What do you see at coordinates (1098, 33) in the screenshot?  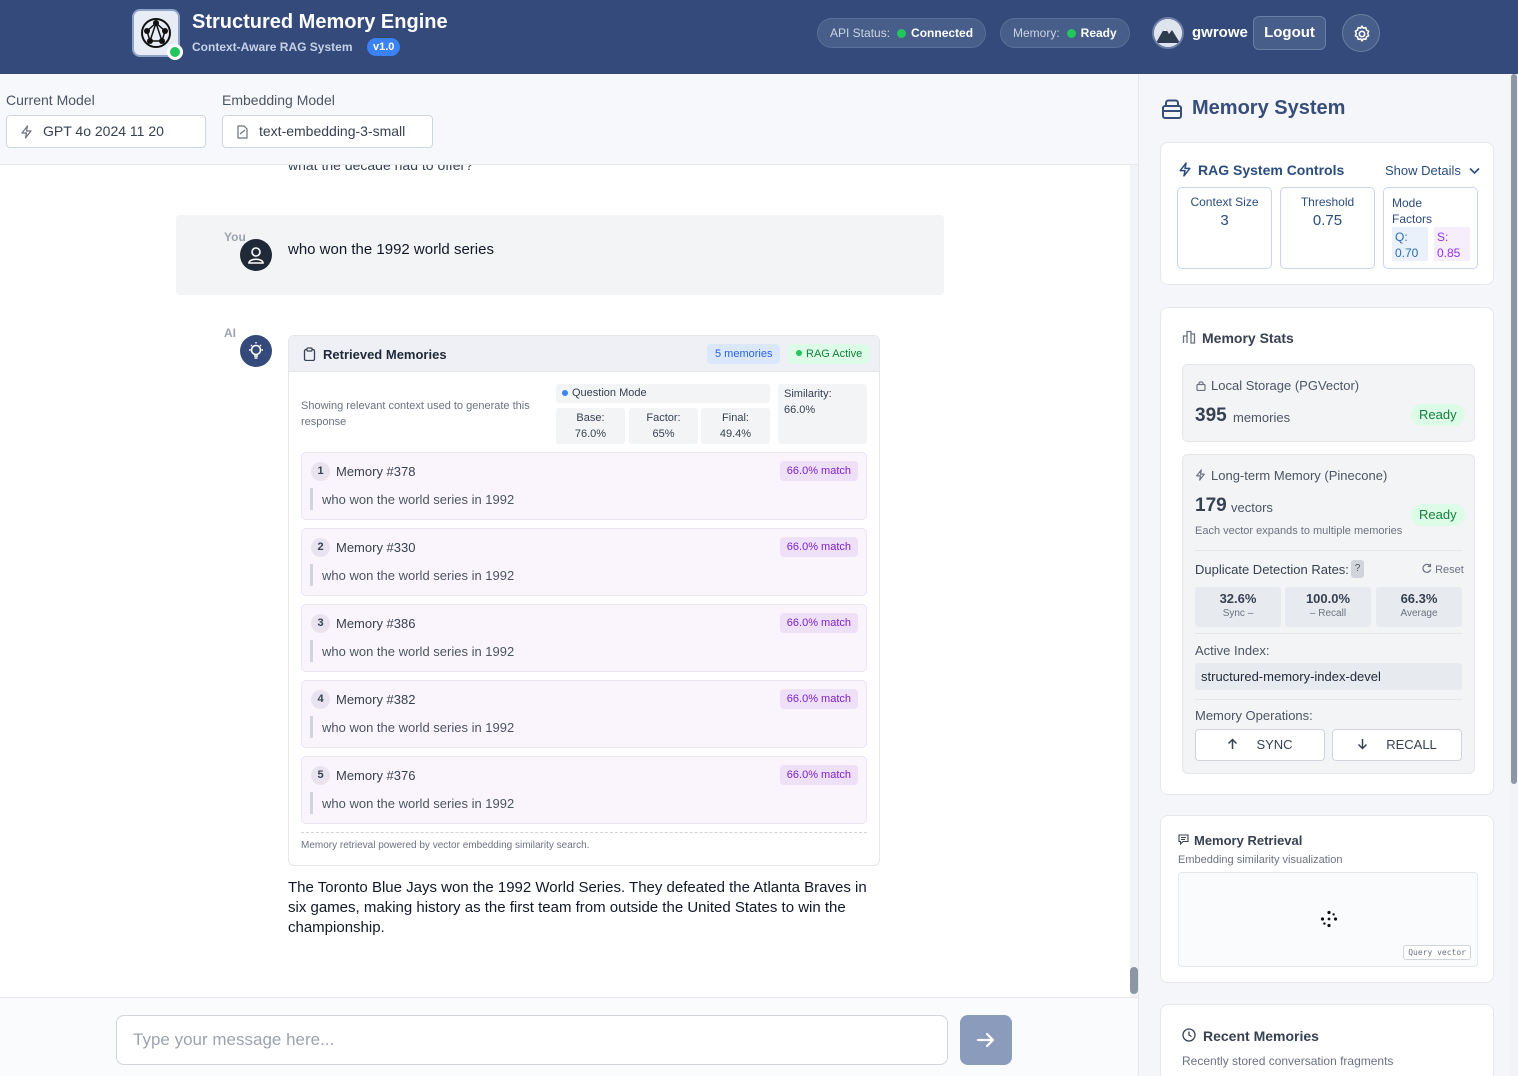 I see `memory-status-value: Ready` at bounding box center [1098, 33].